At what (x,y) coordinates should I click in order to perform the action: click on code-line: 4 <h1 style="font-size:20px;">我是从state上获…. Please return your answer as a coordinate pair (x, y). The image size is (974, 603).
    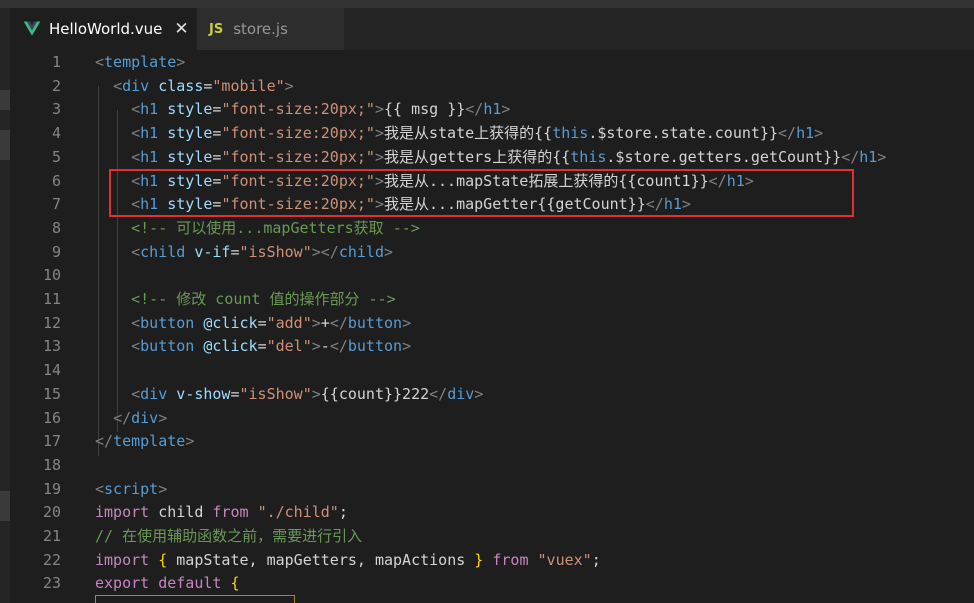
    Looking at the image, I should click on (492, 134).